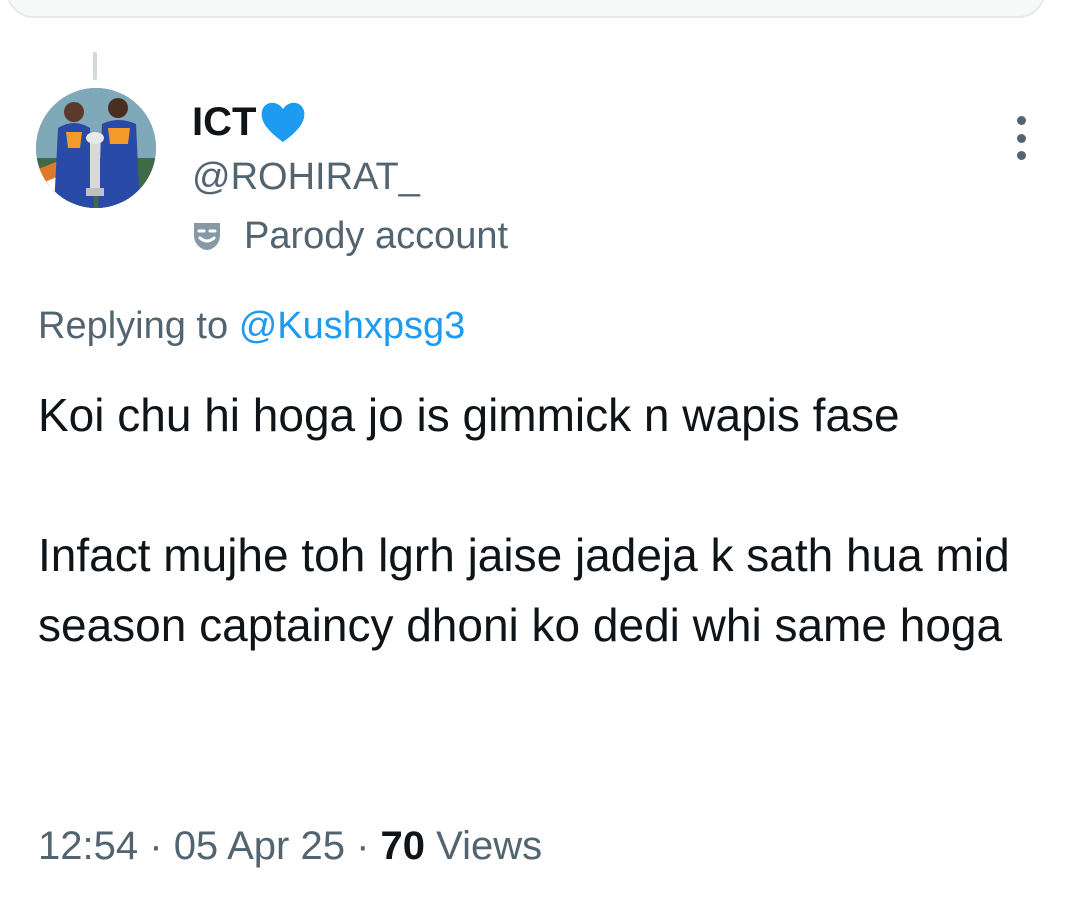 The width and height of the screenshot is (1079, 906). Describe the element at coordinates (543, 485) in the screenshot. I see `tweet-paragraph-spacer` at that location.